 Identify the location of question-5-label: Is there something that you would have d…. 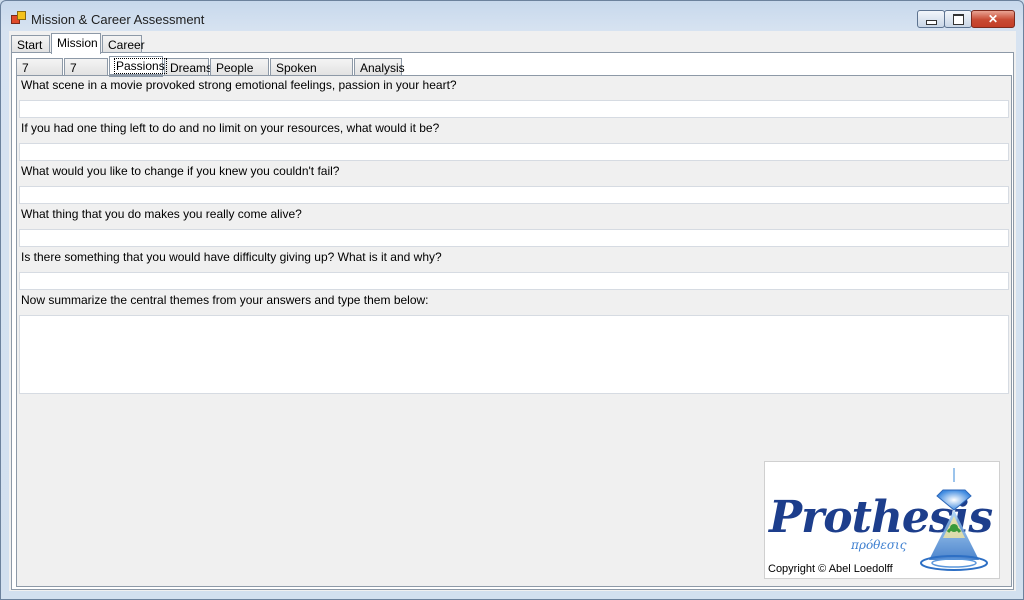
(231, 257).